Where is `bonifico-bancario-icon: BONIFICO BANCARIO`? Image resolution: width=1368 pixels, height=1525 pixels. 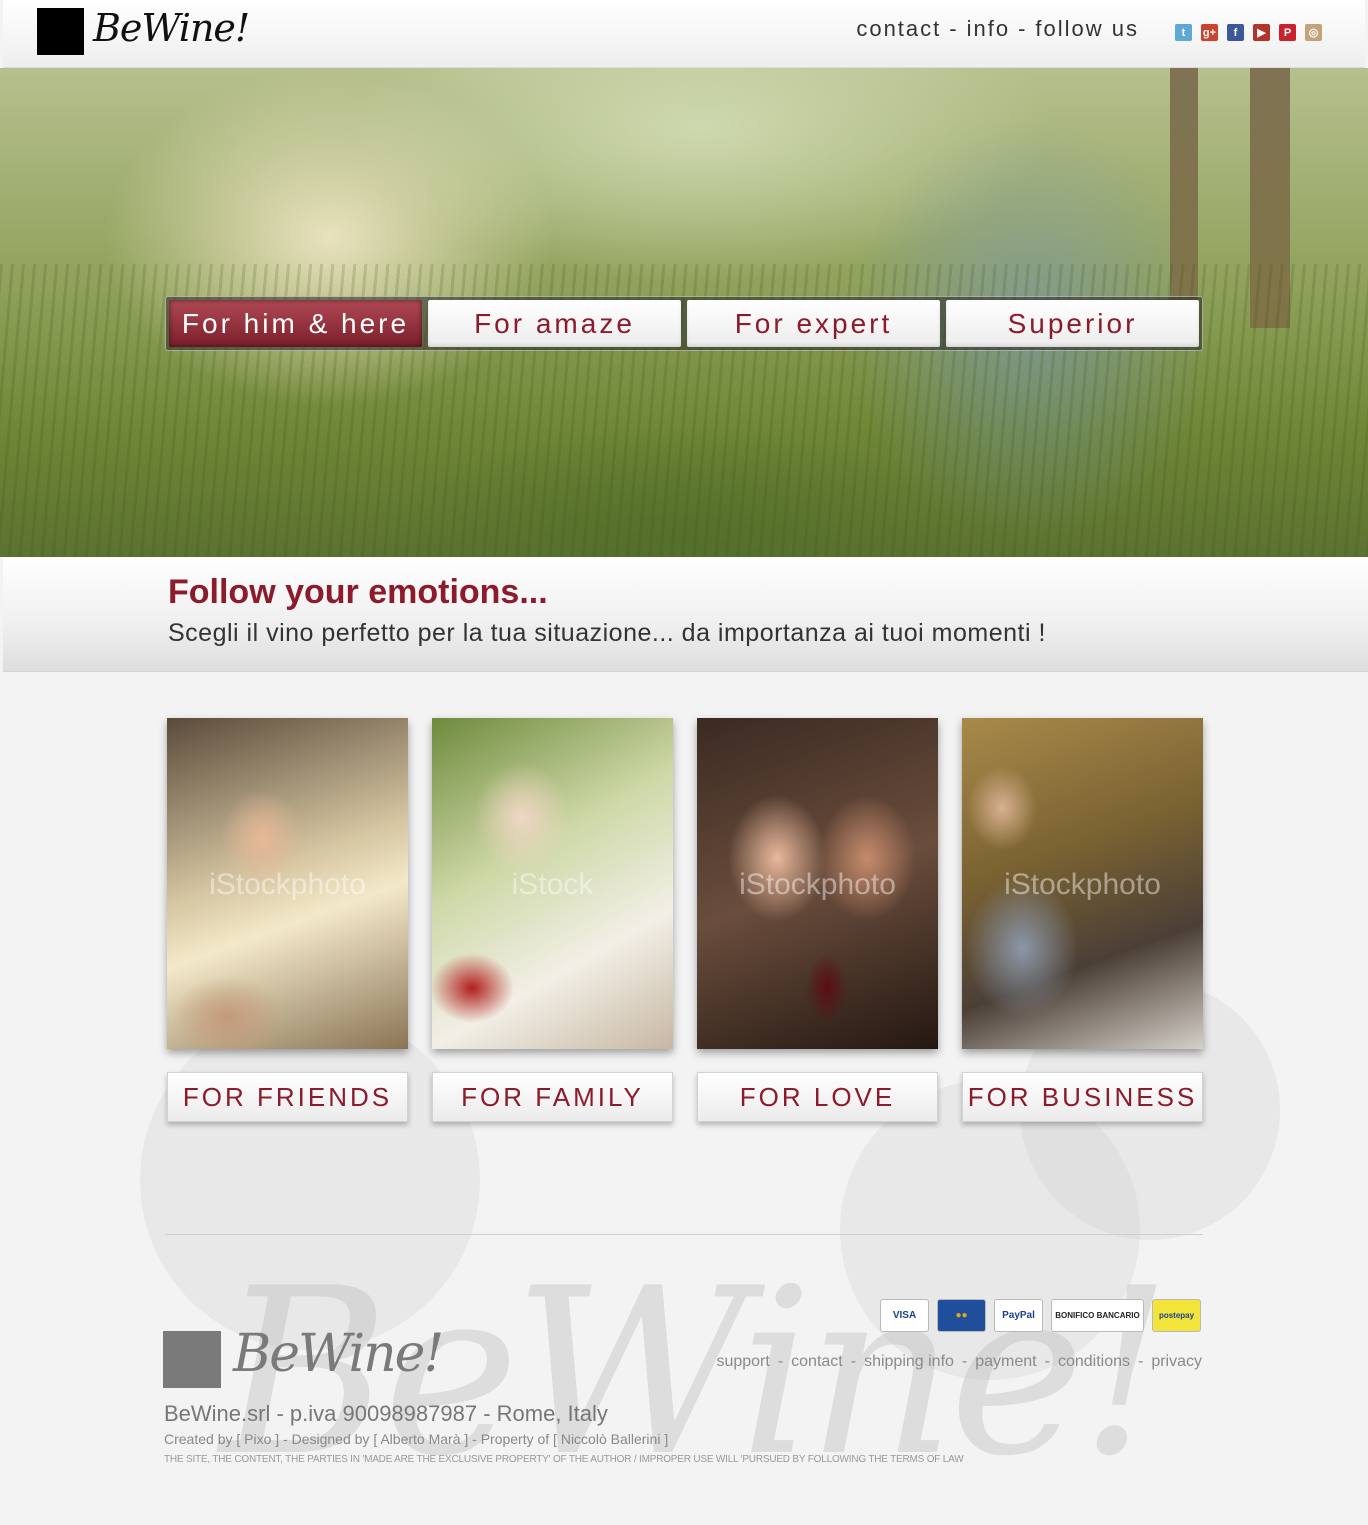
bonifico-bancario-icon: BONIFICO BANCARIO is located at coordinates (1097, 1315).